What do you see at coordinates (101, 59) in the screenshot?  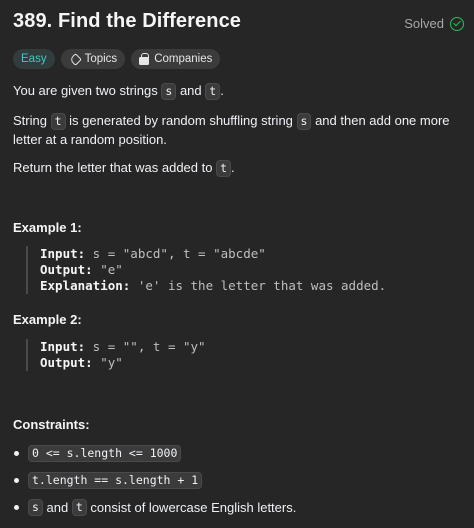 I see `topics-label: Topics` at bounding box center [101, 59].